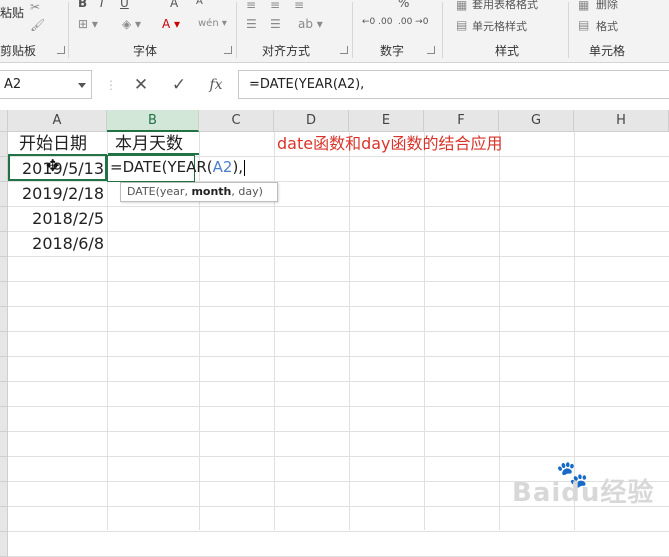 The image size is (669, 557). What do you see at coordinates (505, 6) in the screenshot?
I see `format-as-table-button: 套用表格格式` at bounding box center [505, 6].